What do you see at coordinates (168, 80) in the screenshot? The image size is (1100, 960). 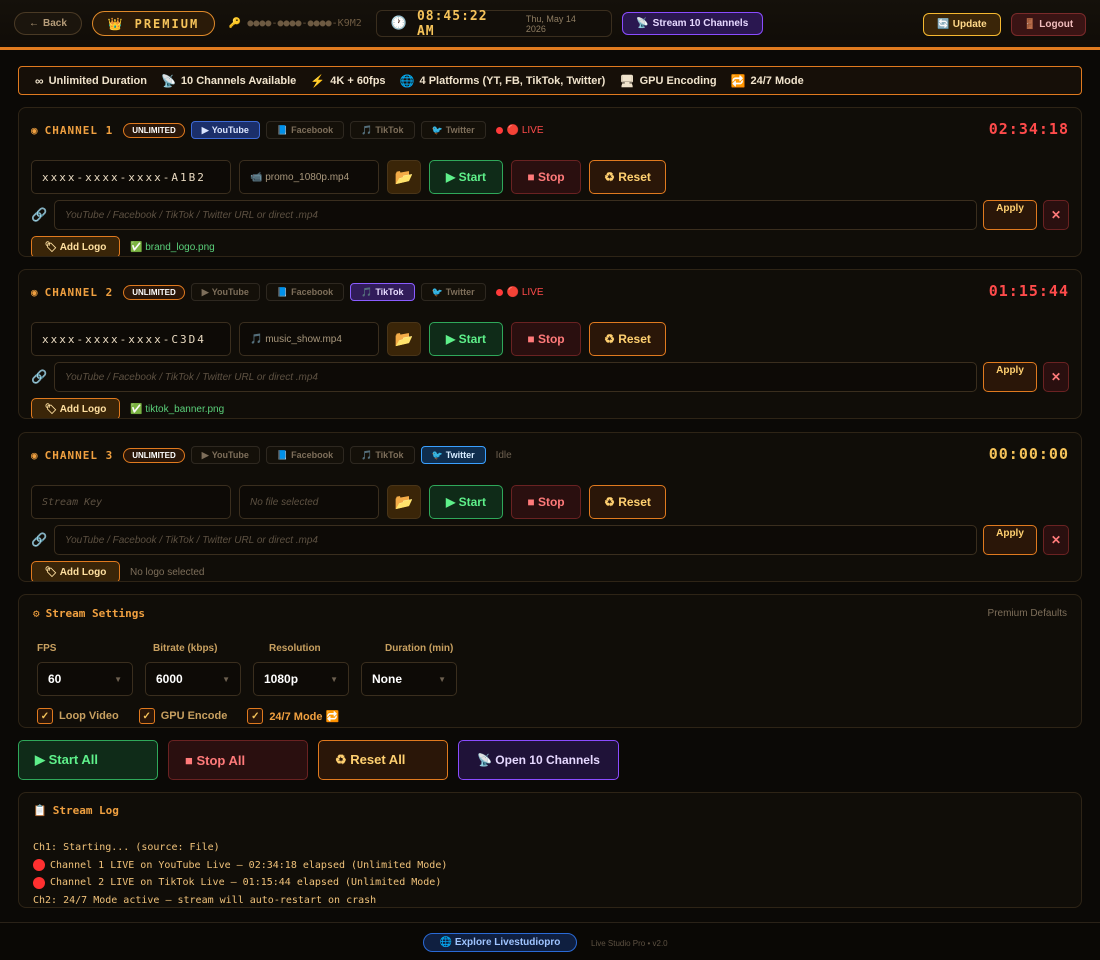 I see `antenna-icon: 📡` at bounding box center [168, 80].